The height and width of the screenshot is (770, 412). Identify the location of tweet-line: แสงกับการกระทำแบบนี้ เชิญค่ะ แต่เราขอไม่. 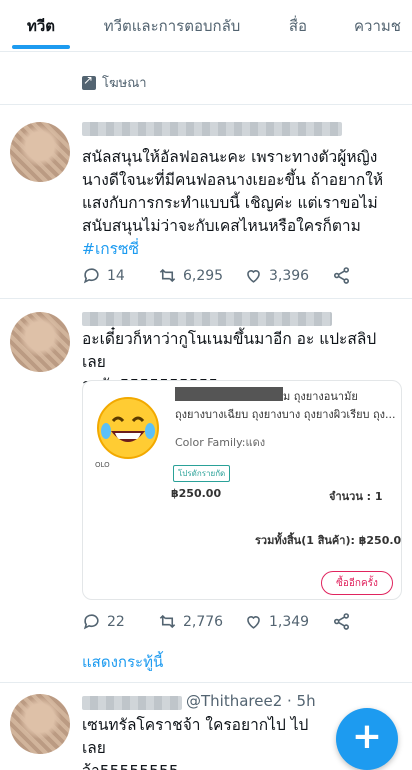
(230, 203).